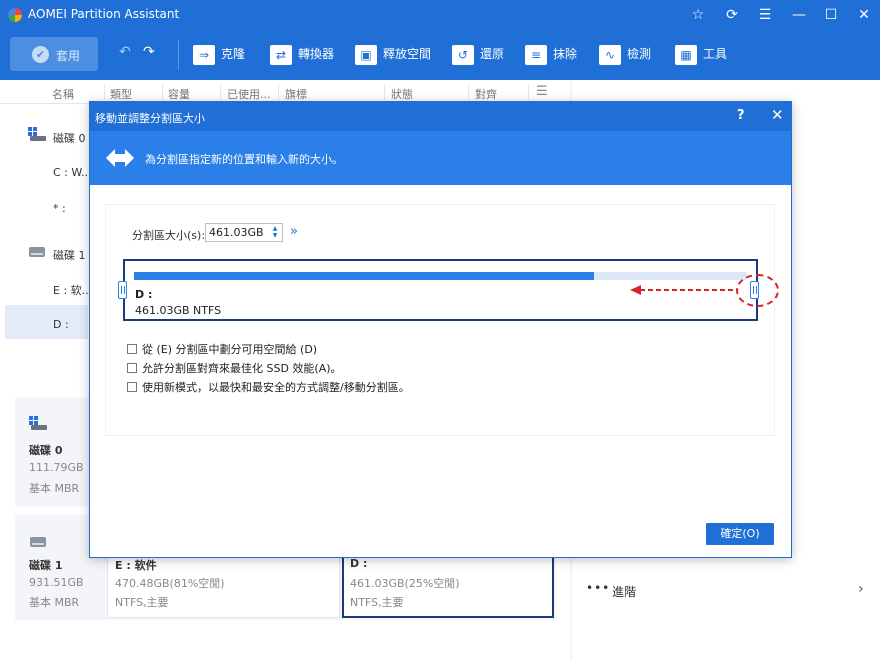 The image size is (880, 660). I want to click on advanced-label: 進階, so click(624, 591).